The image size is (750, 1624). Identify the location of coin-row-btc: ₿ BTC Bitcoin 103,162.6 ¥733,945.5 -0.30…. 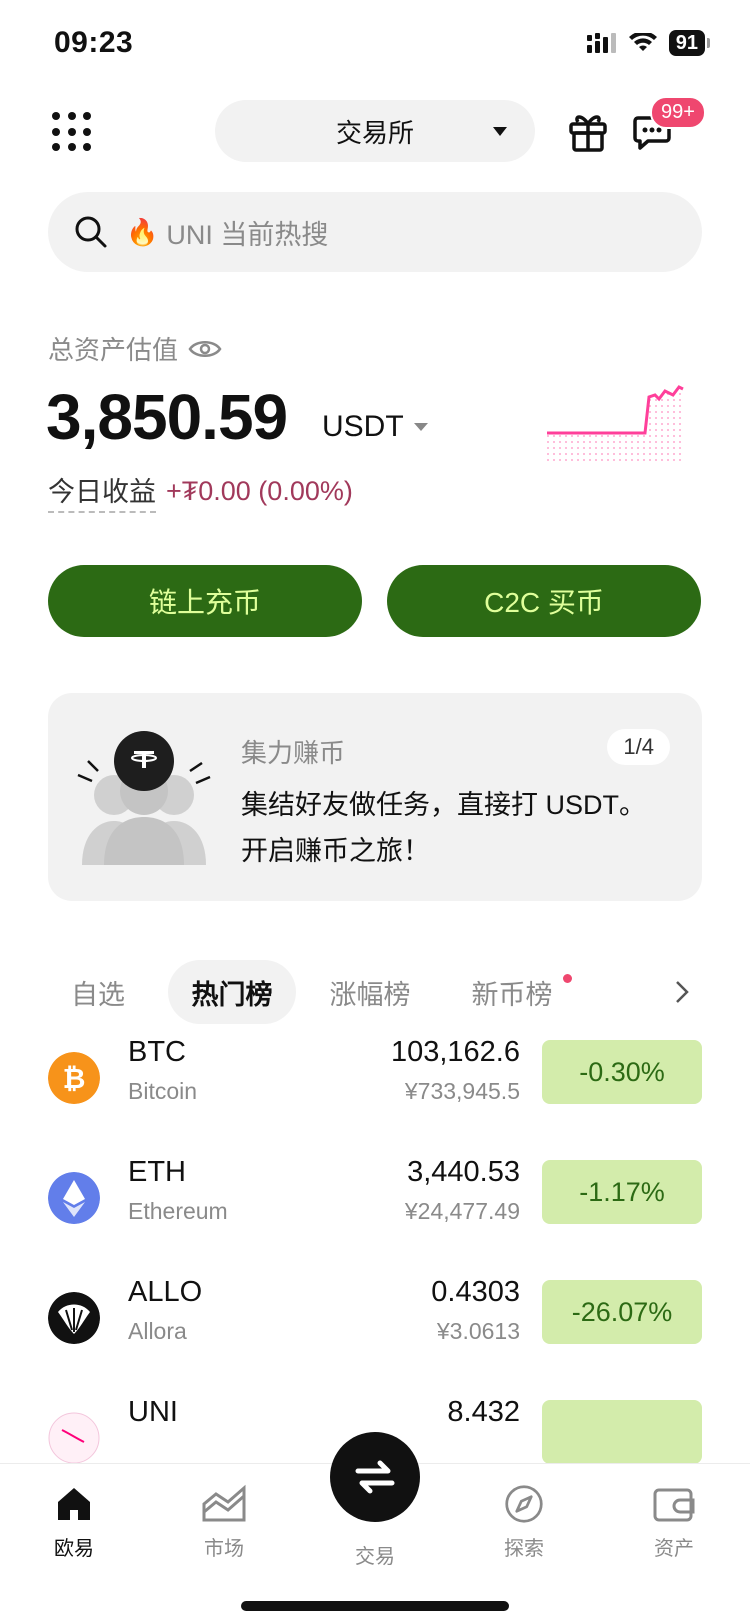
(375, 1077).